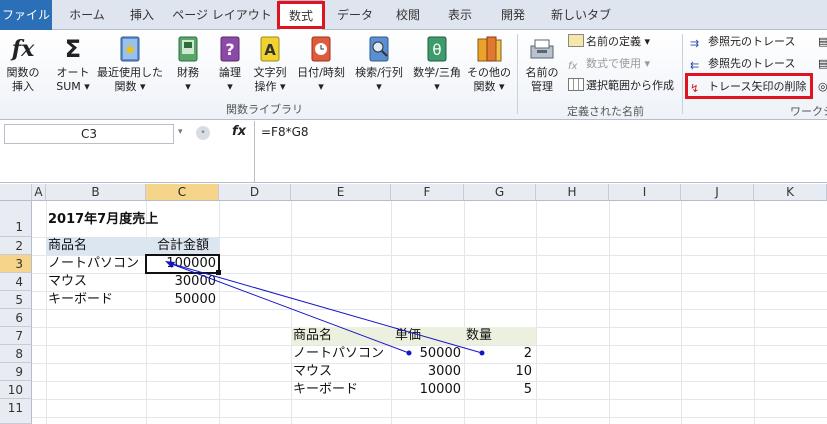 This screenshot has height=424, width=827. Describe the element at coordinates (270, 64) in the screenshot. I see `text-functions-button: A 文字列 操作 ▾` at that location.